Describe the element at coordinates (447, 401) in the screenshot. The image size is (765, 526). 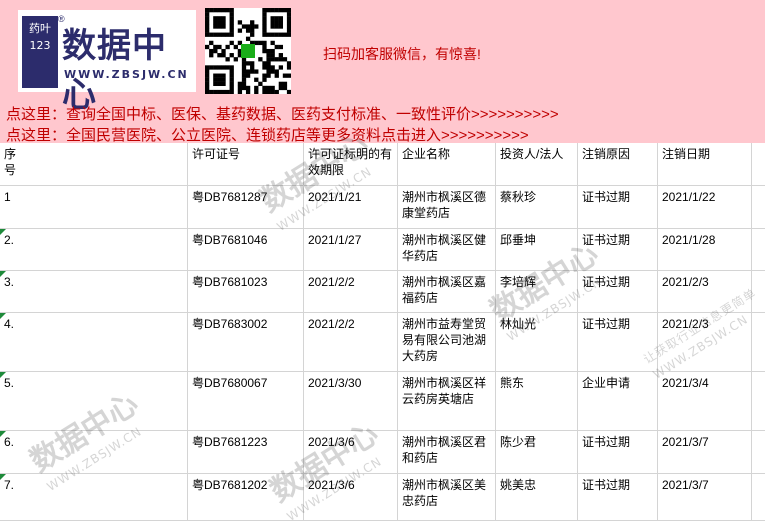
I see `company-cell: 潮州市枫溪区祥云药房英塘店` at that location.